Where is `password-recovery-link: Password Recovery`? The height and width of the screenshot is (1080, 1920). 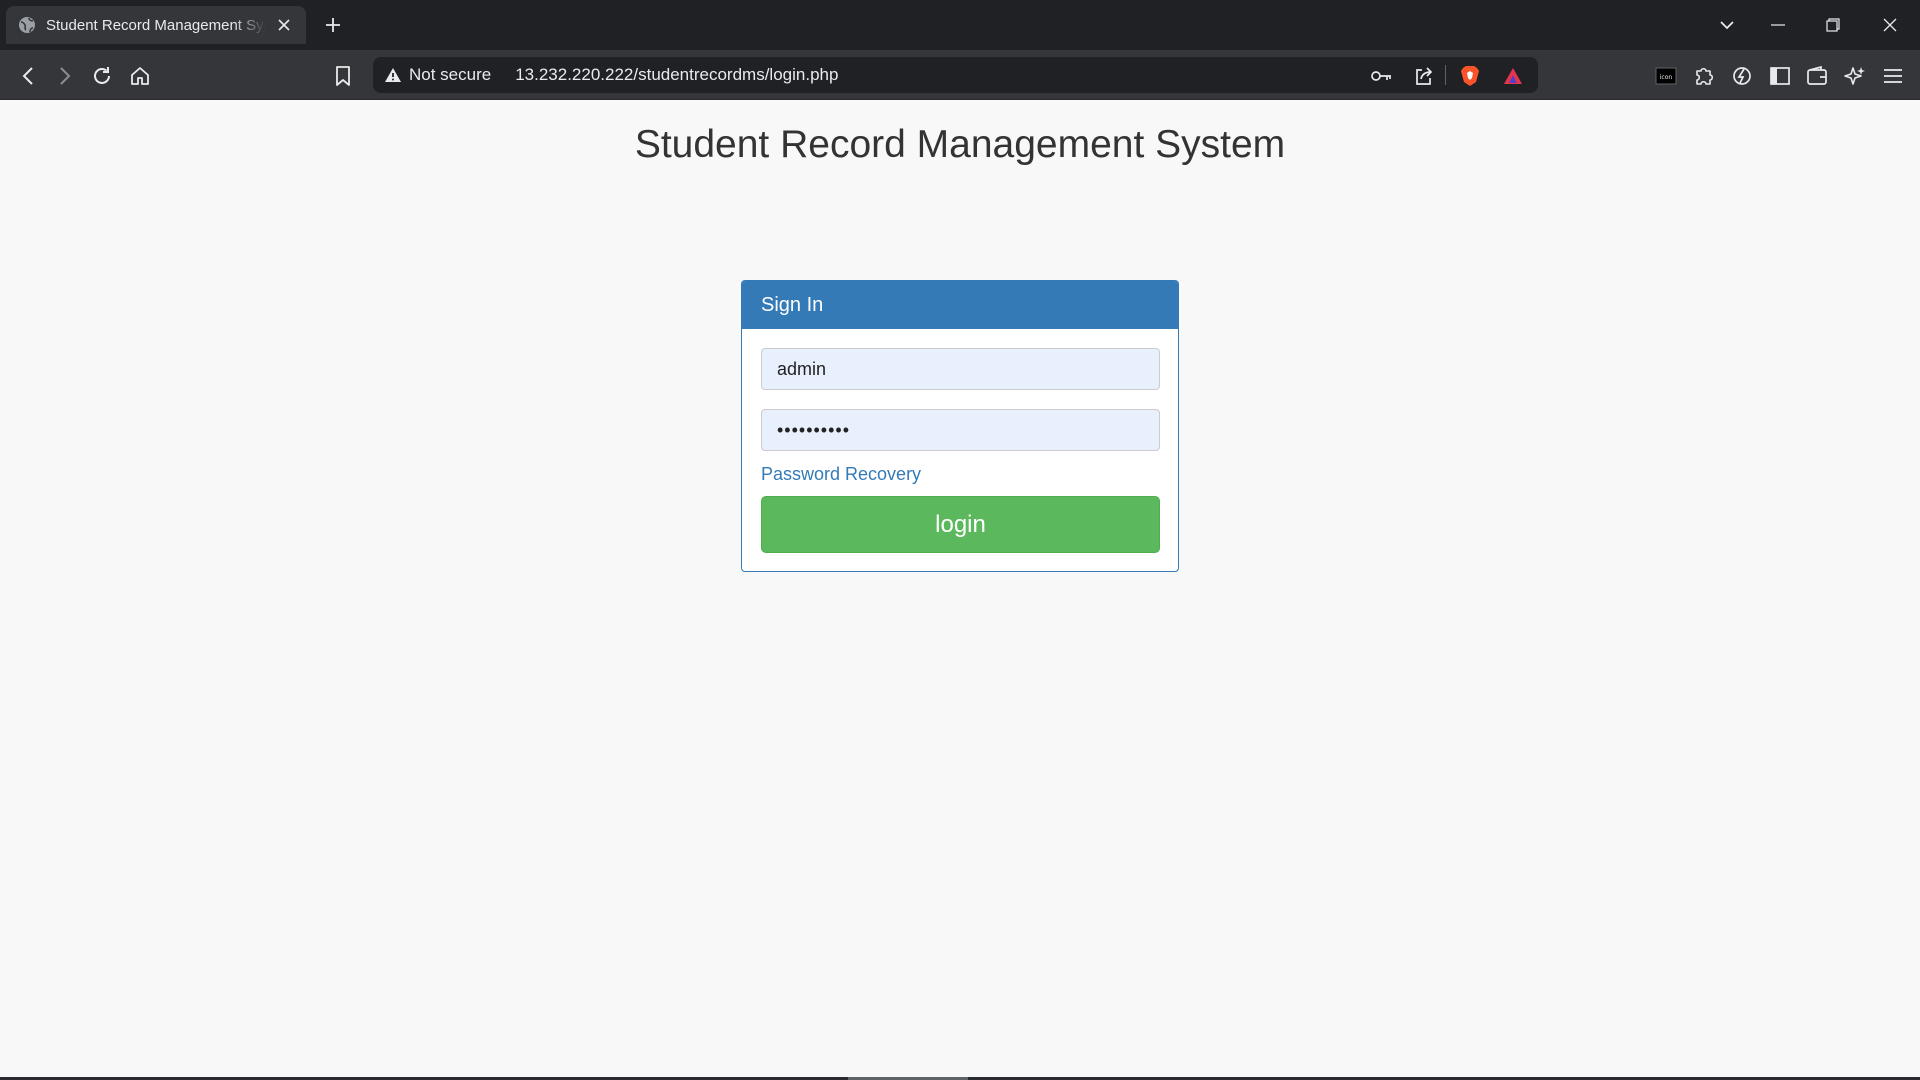 password-recovery-link: Password Recovery is located at coordinates (841, 474).